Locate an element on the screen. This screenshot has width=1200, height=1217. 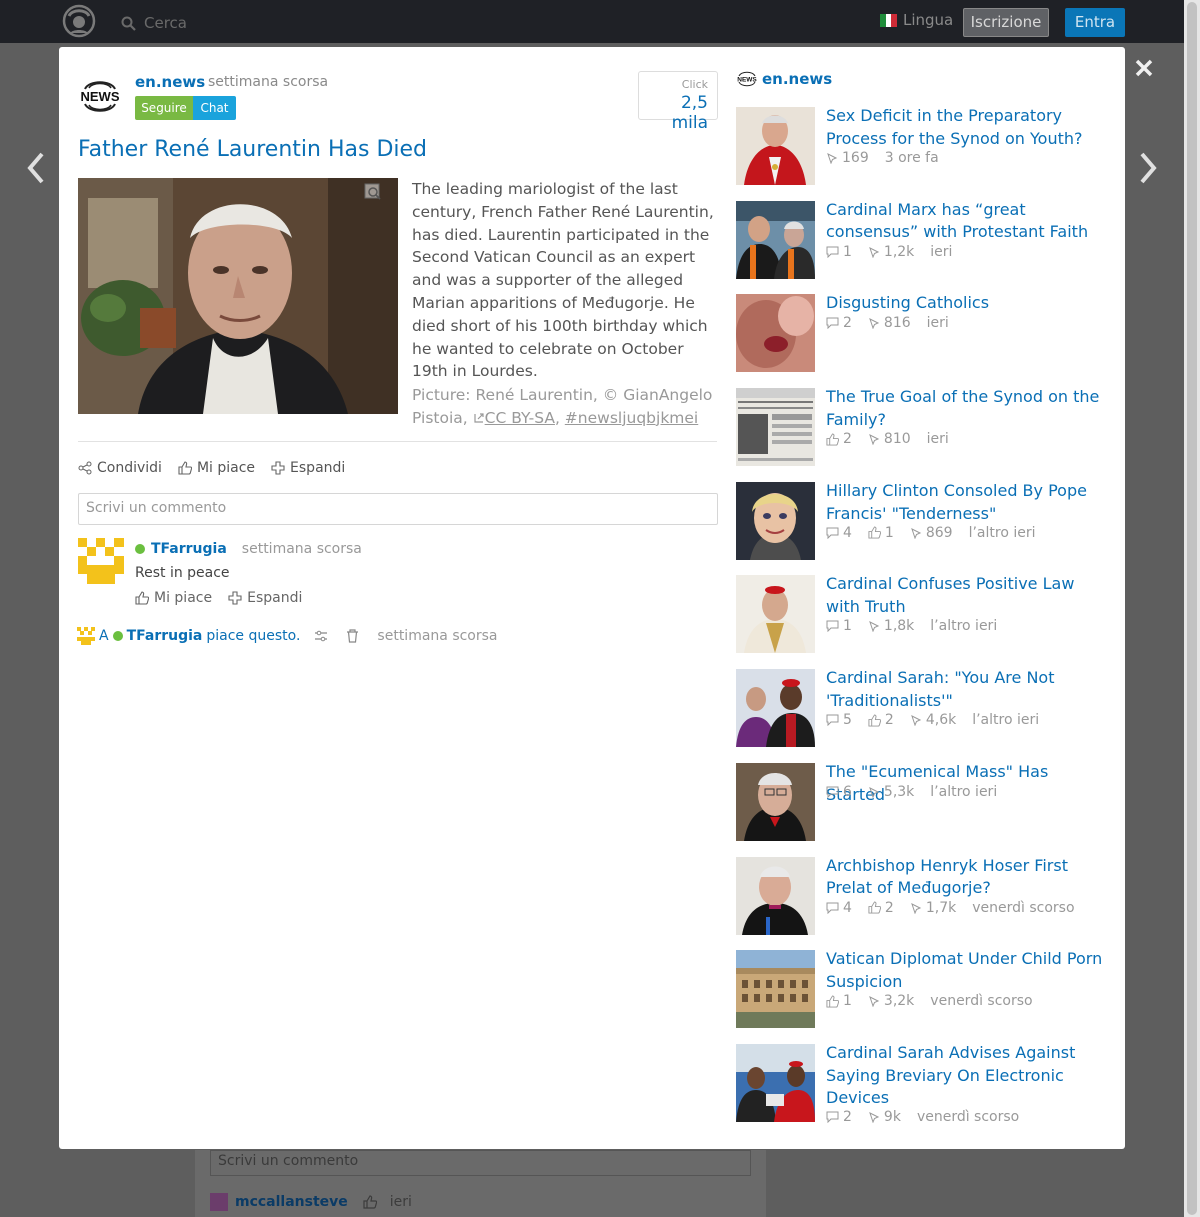
views-count: 3,2k is located at coordinates (899, 1001).